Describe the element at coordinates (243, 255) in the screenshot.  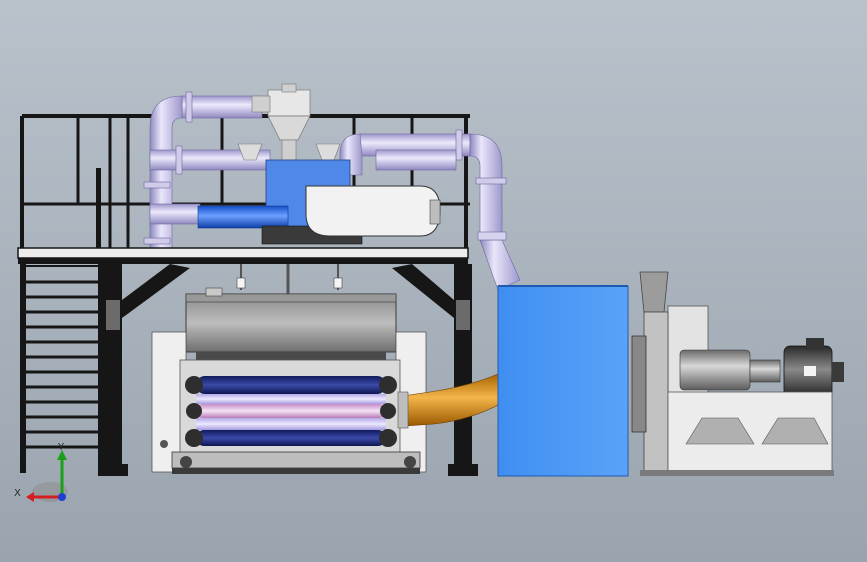
I see `platform-deck` at that location.